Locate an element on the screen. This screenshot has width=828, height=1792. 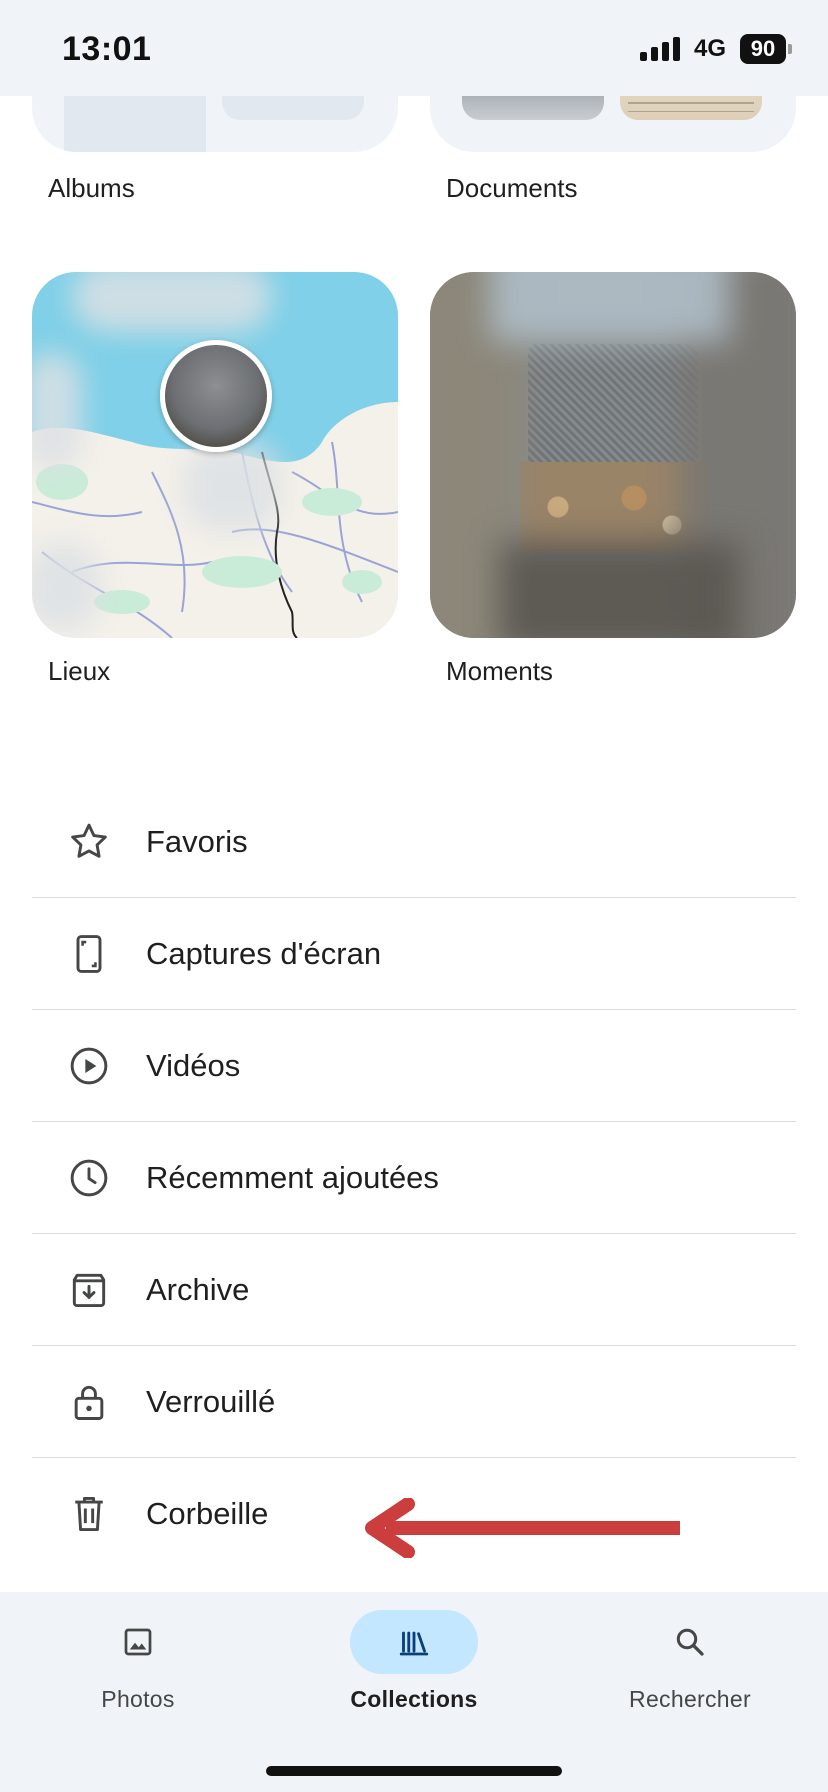
list-item-label: Archive is located at coordinates (198, 1289).